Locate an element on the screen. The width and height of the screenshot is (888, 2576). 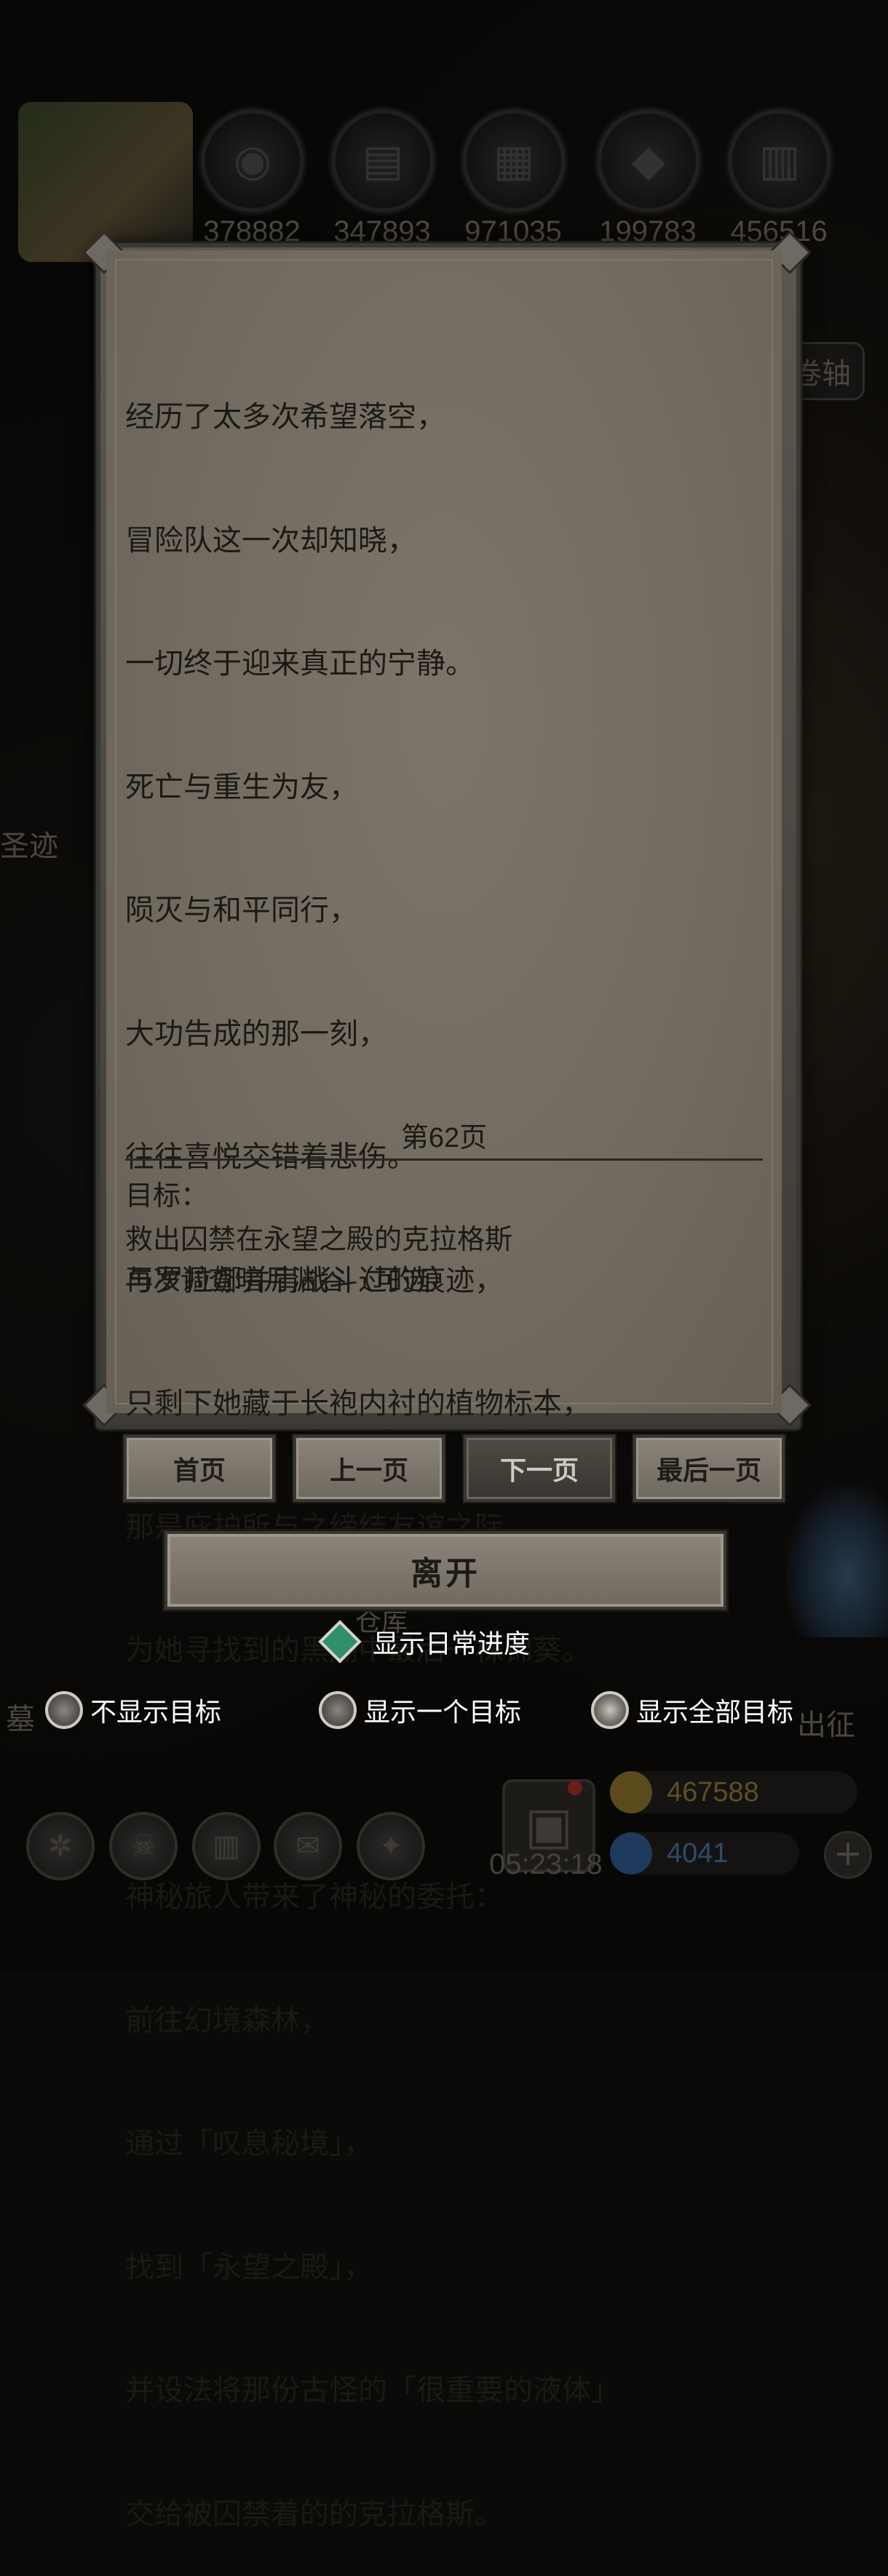
story-line: 一切终于迎来真正的宁静。 is located at coordinates (300, 663).